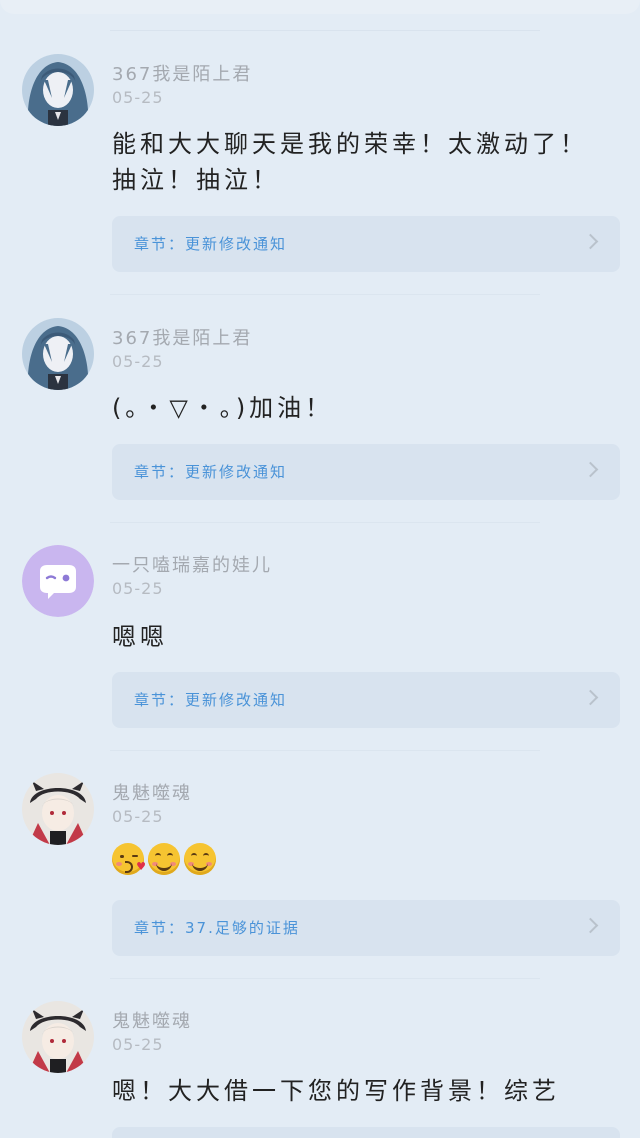  What do you see at coordinates (223, 408) in the screenshot?
I see `comment-text: (｡・▽・｡)加油！` at bounding box center [223, 408].